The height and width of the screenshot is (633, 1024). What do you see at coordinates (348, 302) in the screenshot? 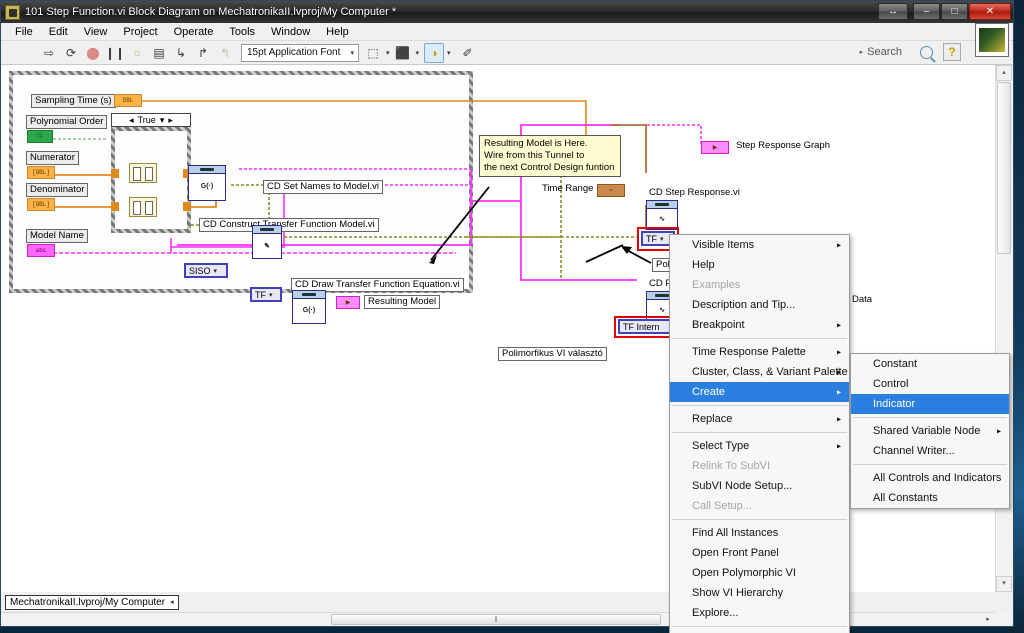
I see `indicator-terminal-resulting-model: ▶` at bounding box center [348, 302].